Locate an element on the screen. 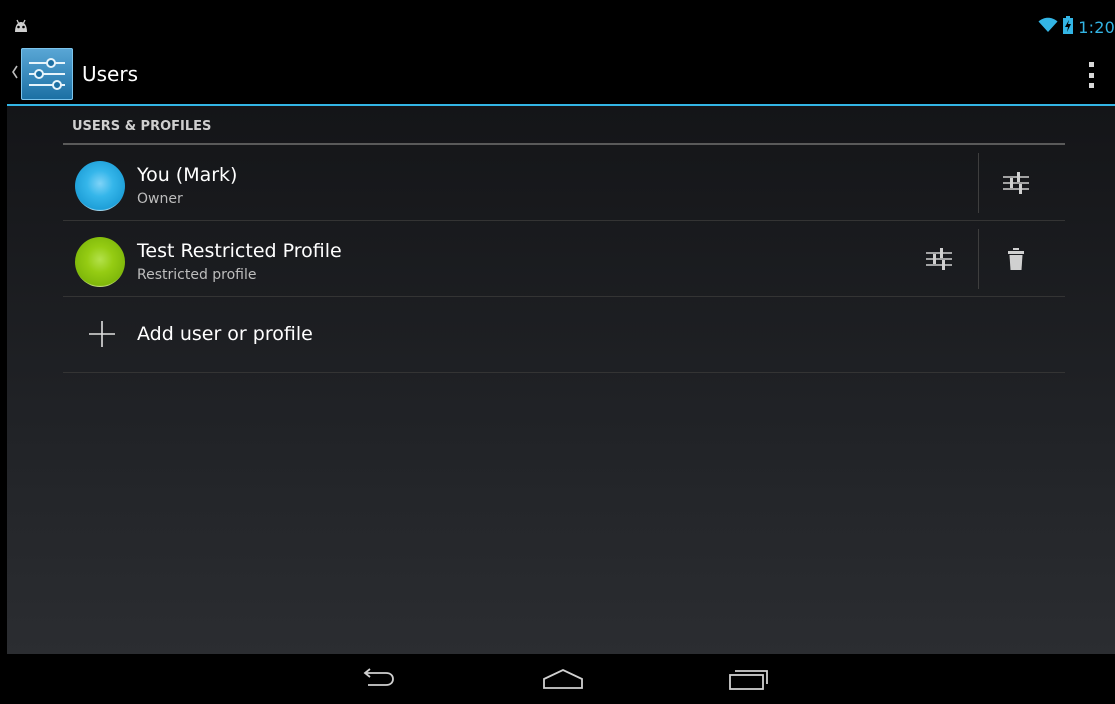  plus-icon is located at coordinates (102, 334).